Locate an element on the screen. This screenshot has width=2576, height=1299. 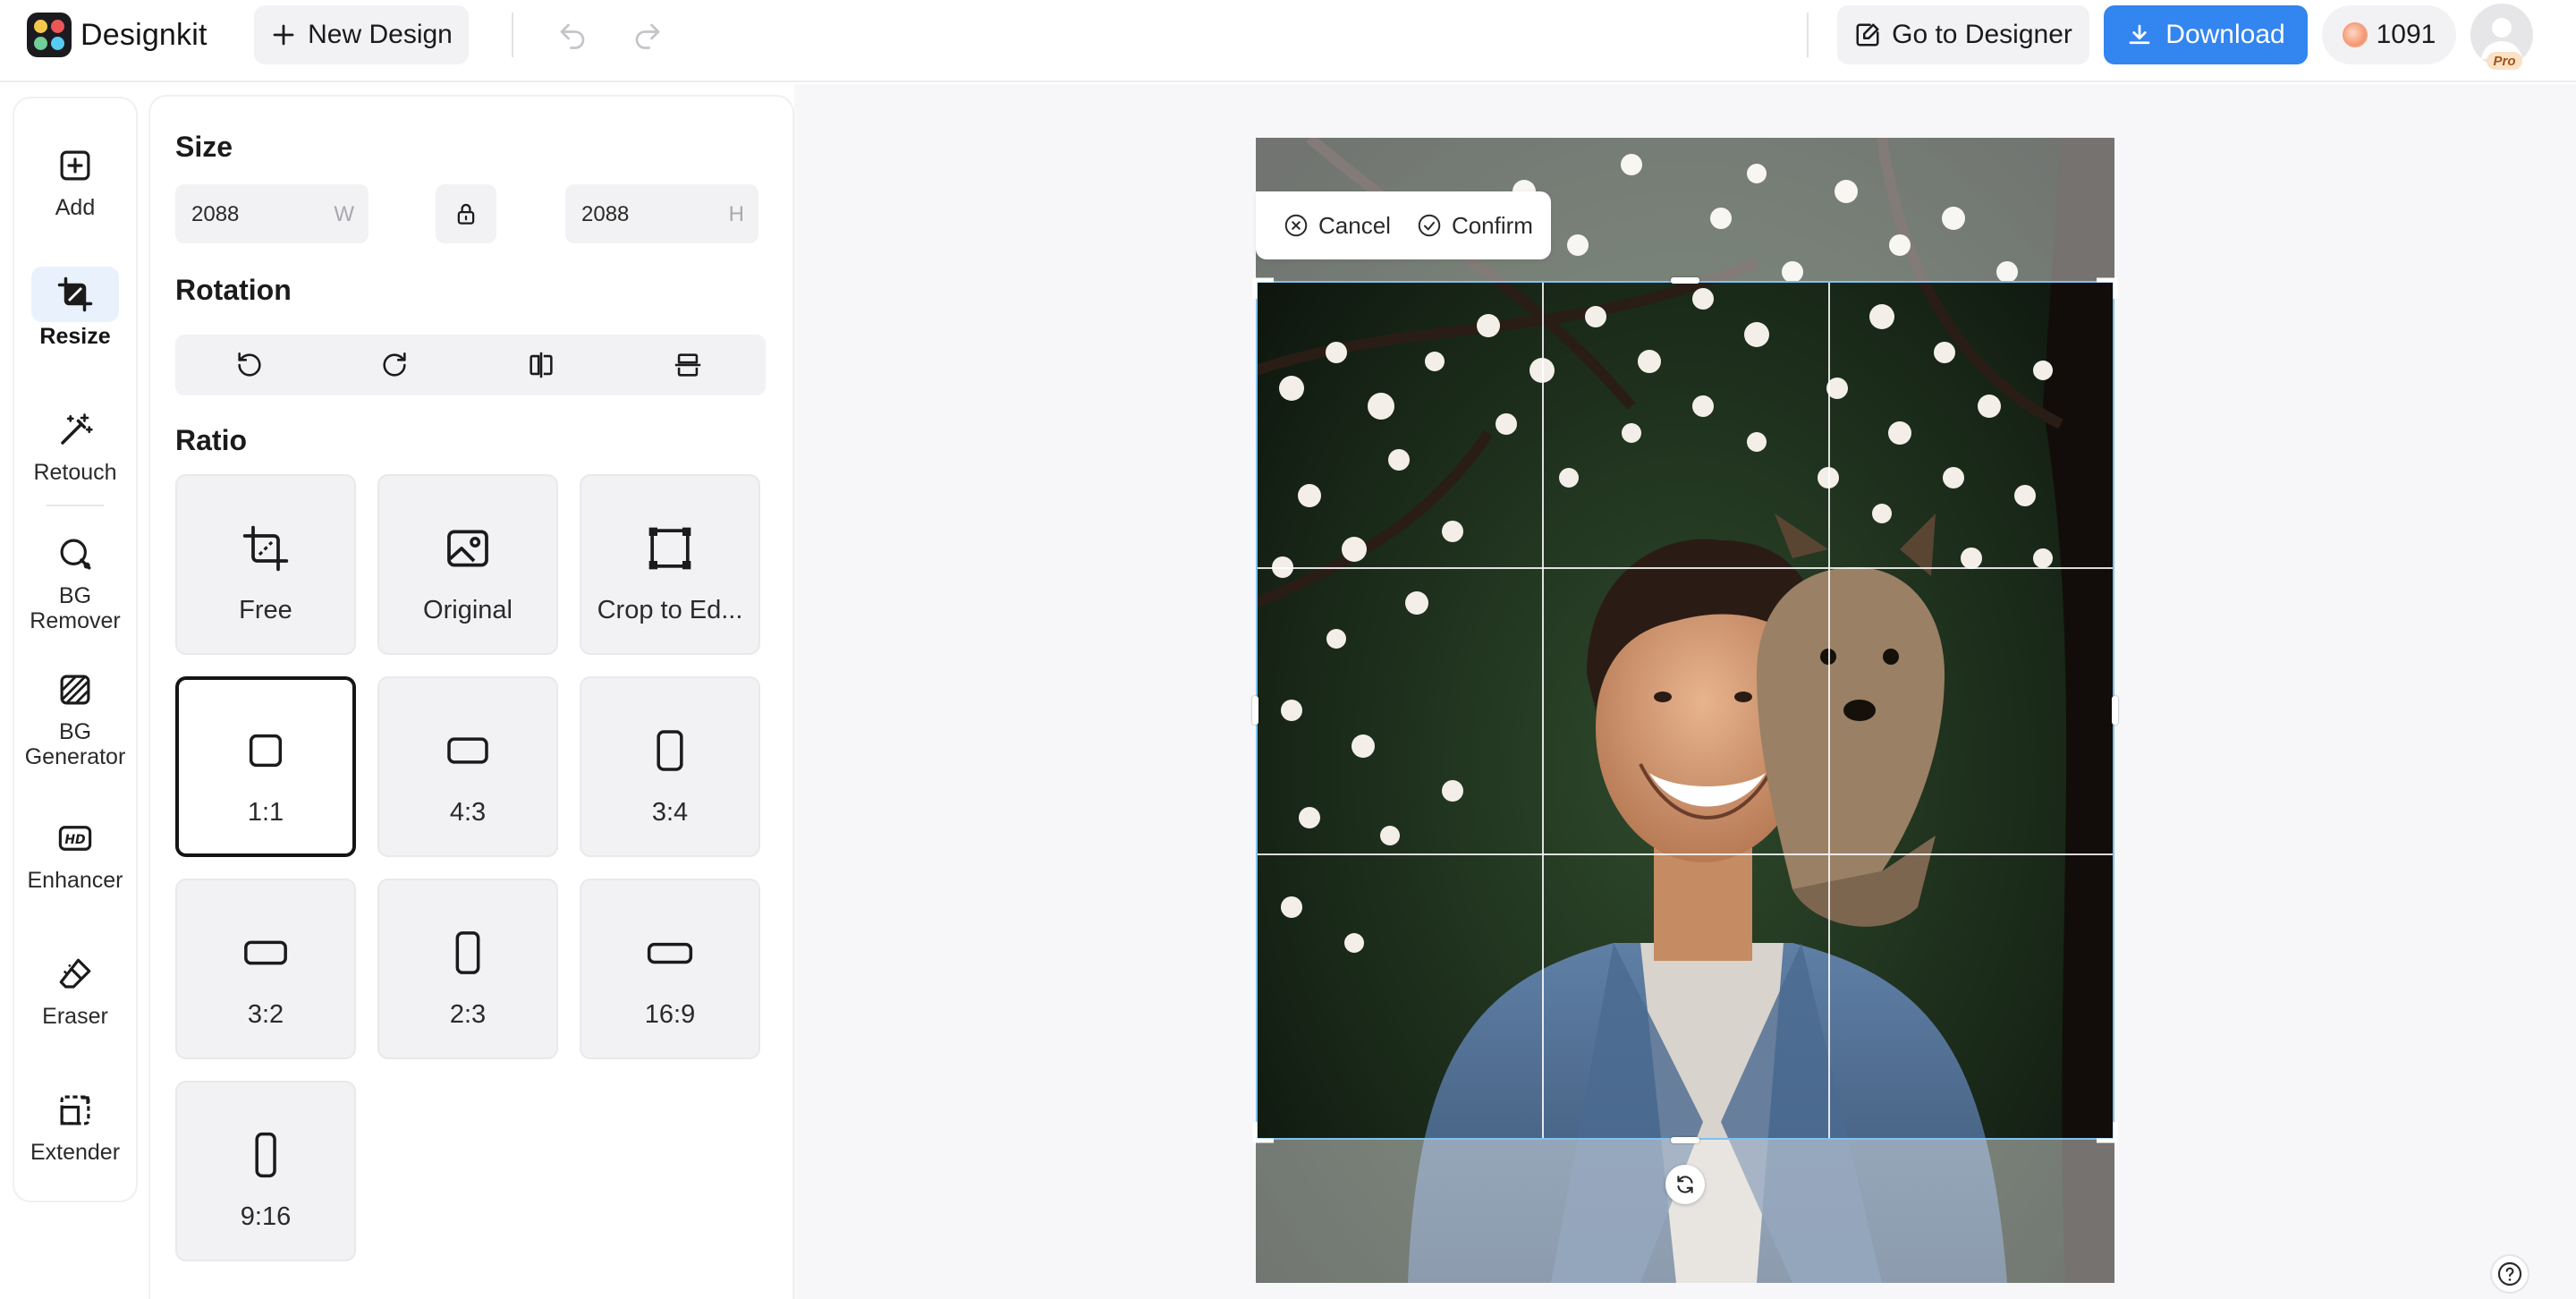
ratio-original: Original is located at coordinates (467, 564).